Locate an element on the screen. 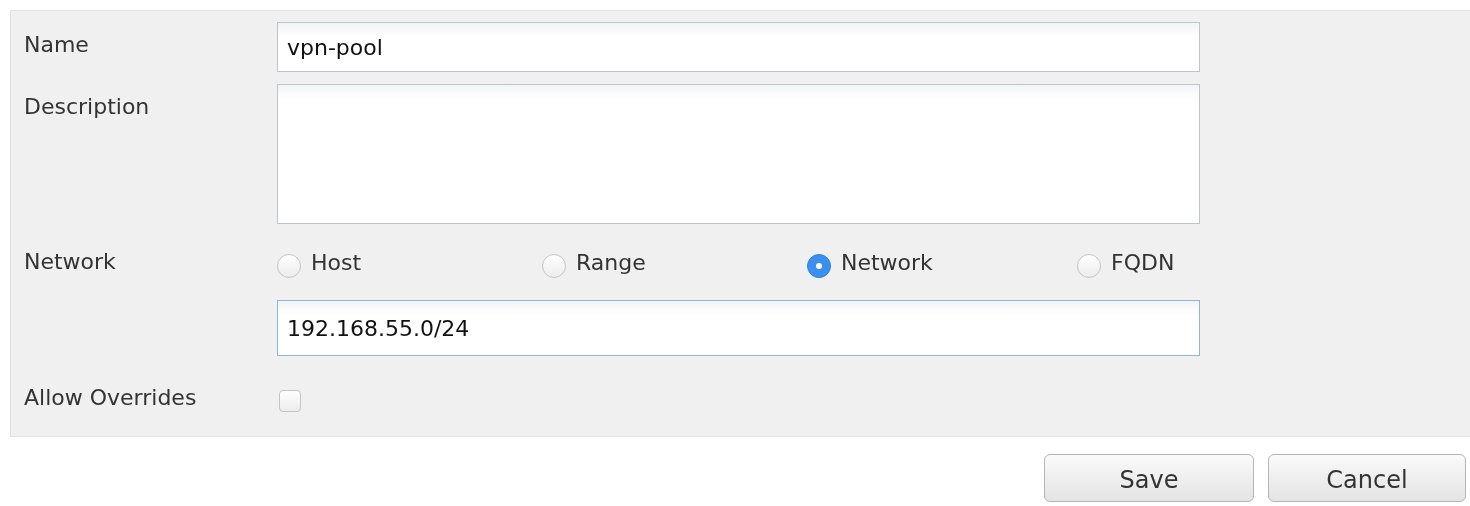 The height and width of the screenshot is (506, 1470). radio-label: Range is located at coordinates (611, 262).